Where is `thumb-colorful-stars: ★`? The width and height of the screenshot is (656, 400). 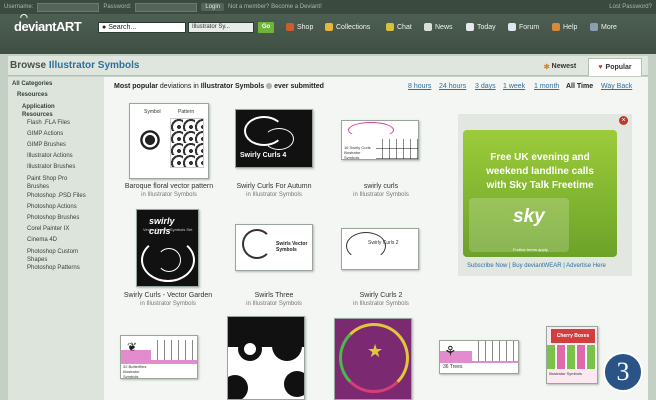 thumb-colorful-stars: ★ is located at coordinates (373, 359).